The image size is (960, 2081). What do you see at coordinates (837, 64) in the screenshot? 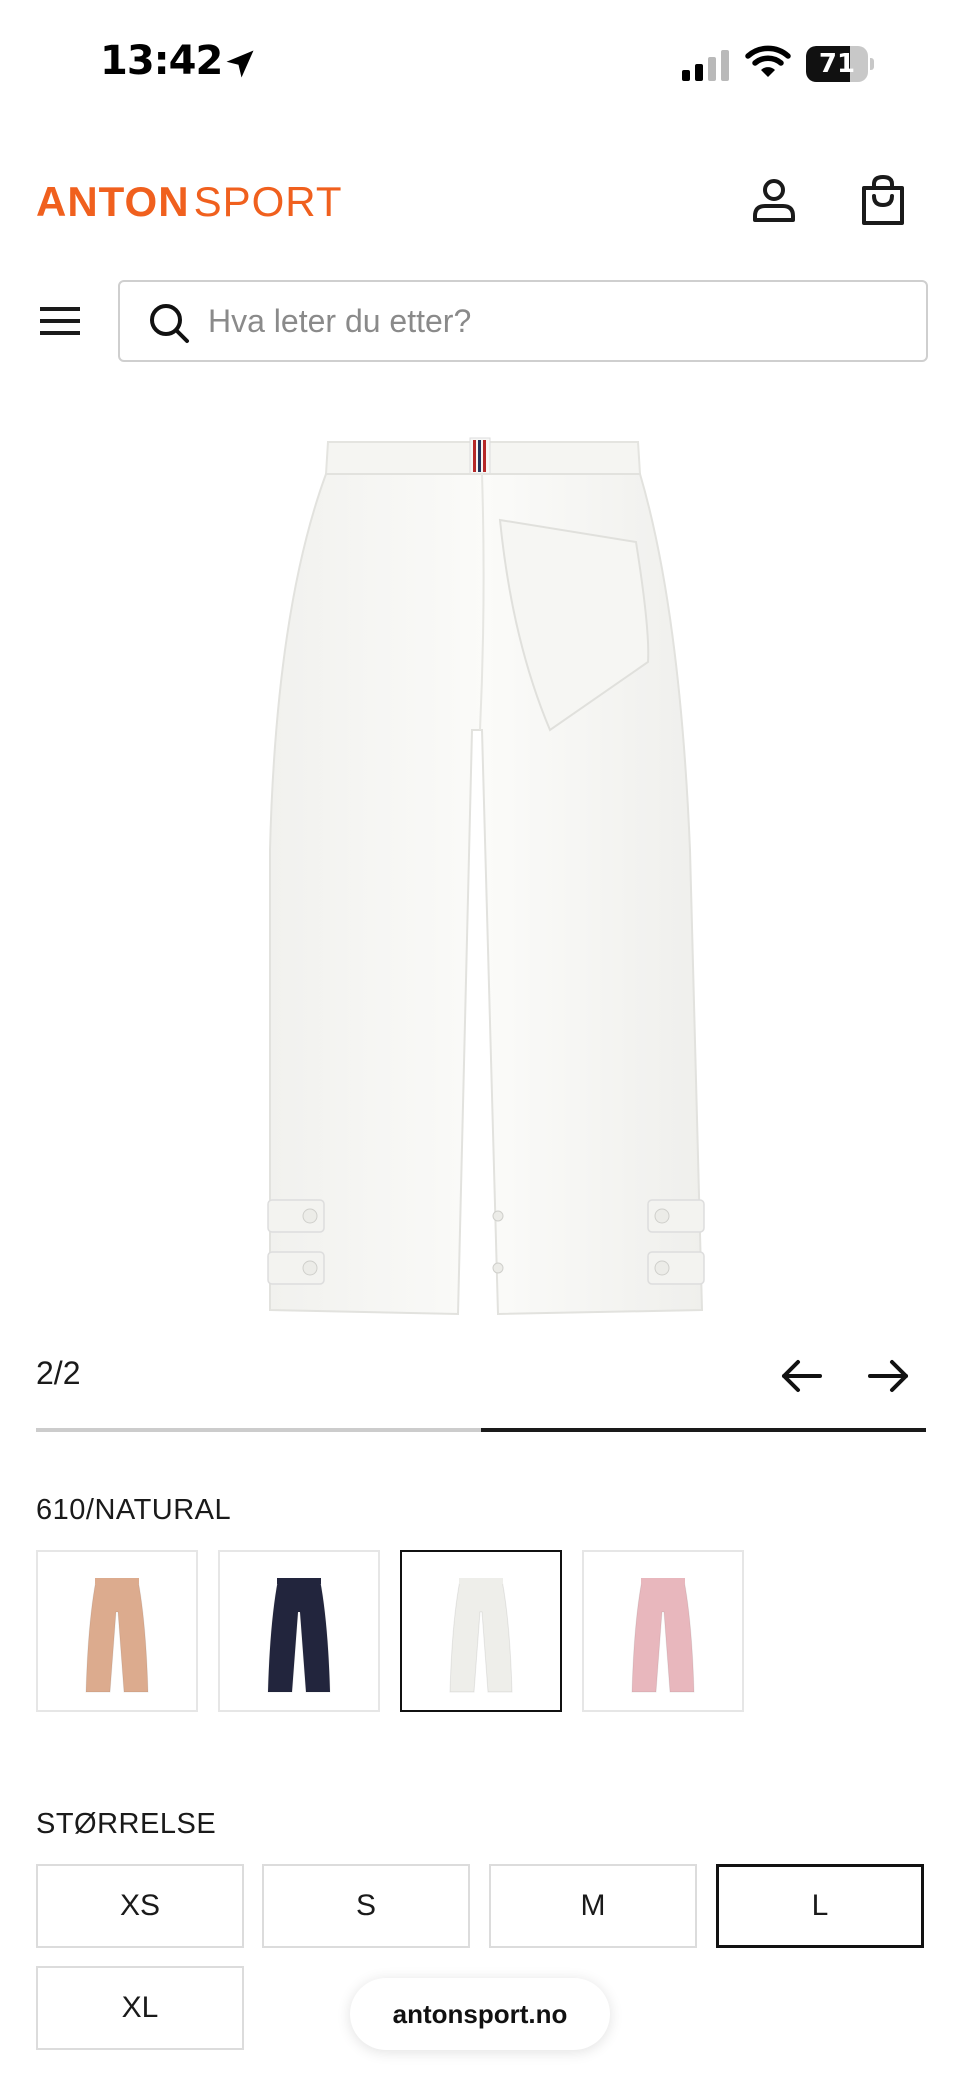
I see `battery-level: 71` at bounding box center [837, 64].